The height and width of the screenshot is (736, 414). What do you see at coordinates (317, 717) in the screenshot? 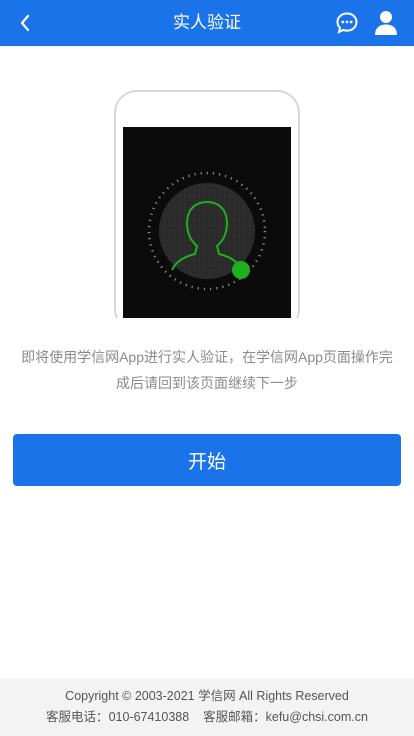
I see `email-link: kefu@chsi.com.cn` at bounding box center [317, 717].